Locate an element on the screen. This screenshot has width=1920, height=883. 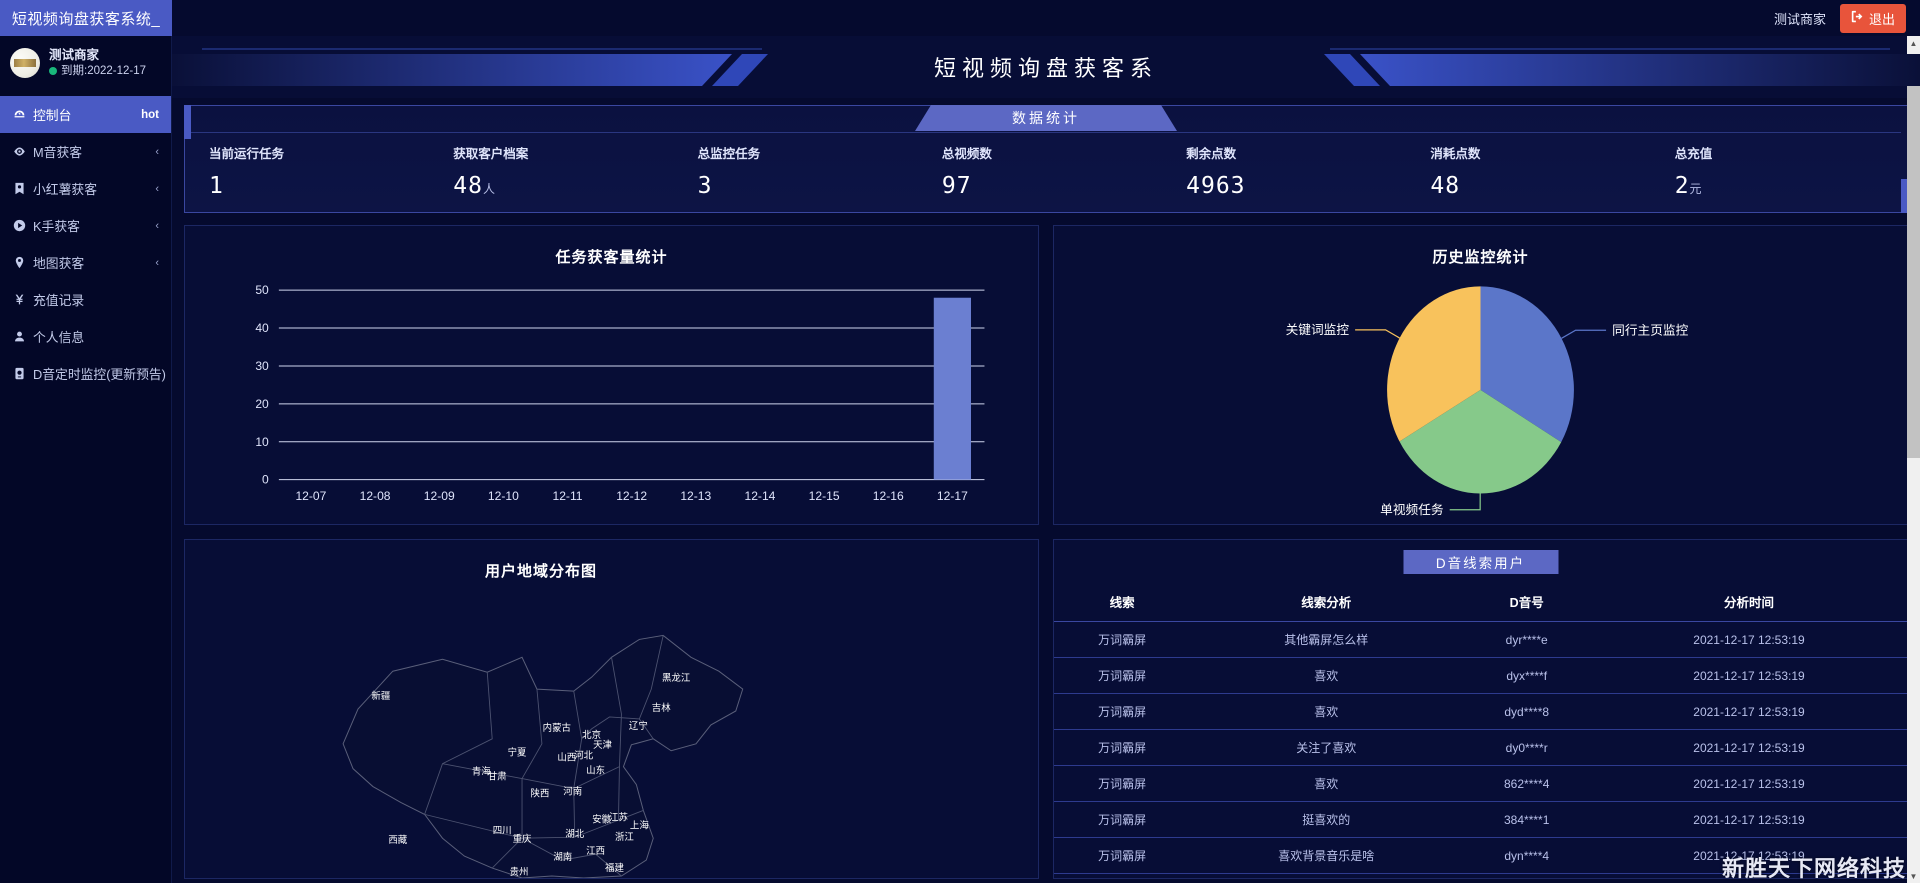
stat-col-5: 消耗点数 48 is located at coordinates (1534, 169).